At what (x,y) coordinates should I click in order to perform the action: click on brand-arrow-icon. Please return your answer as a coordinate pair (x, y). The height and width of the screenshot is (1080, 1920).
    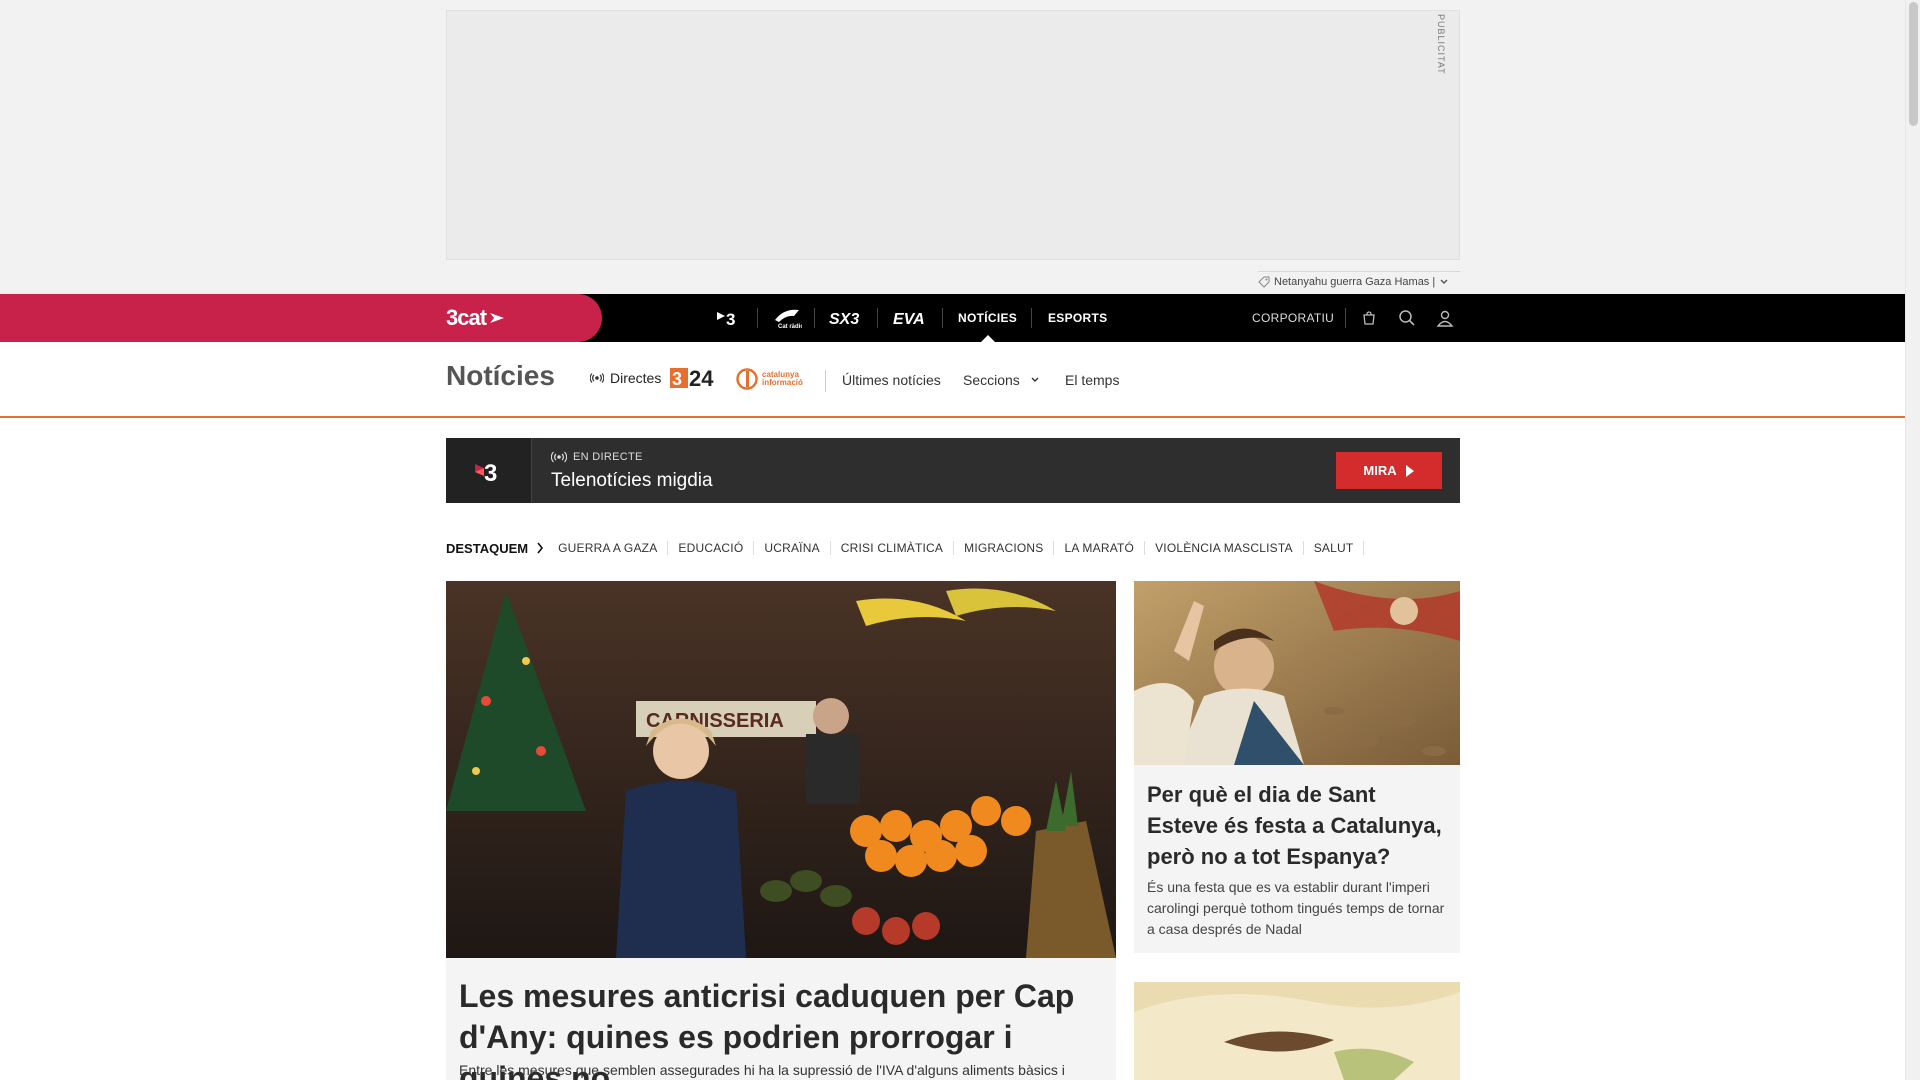
    Looking at the image, I should click on (497, 318).